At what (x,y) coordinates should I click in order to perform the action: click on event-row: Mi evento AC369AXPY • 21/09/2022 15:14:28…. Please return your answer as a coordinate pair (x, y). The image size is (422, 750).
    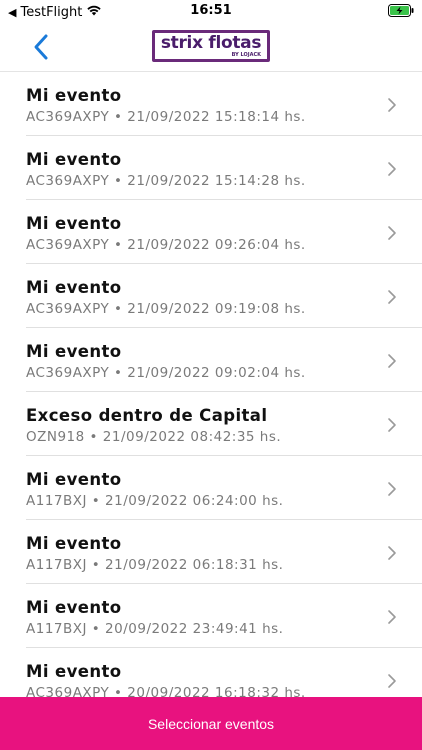
    Looking at the image, I should click on (224, 168).